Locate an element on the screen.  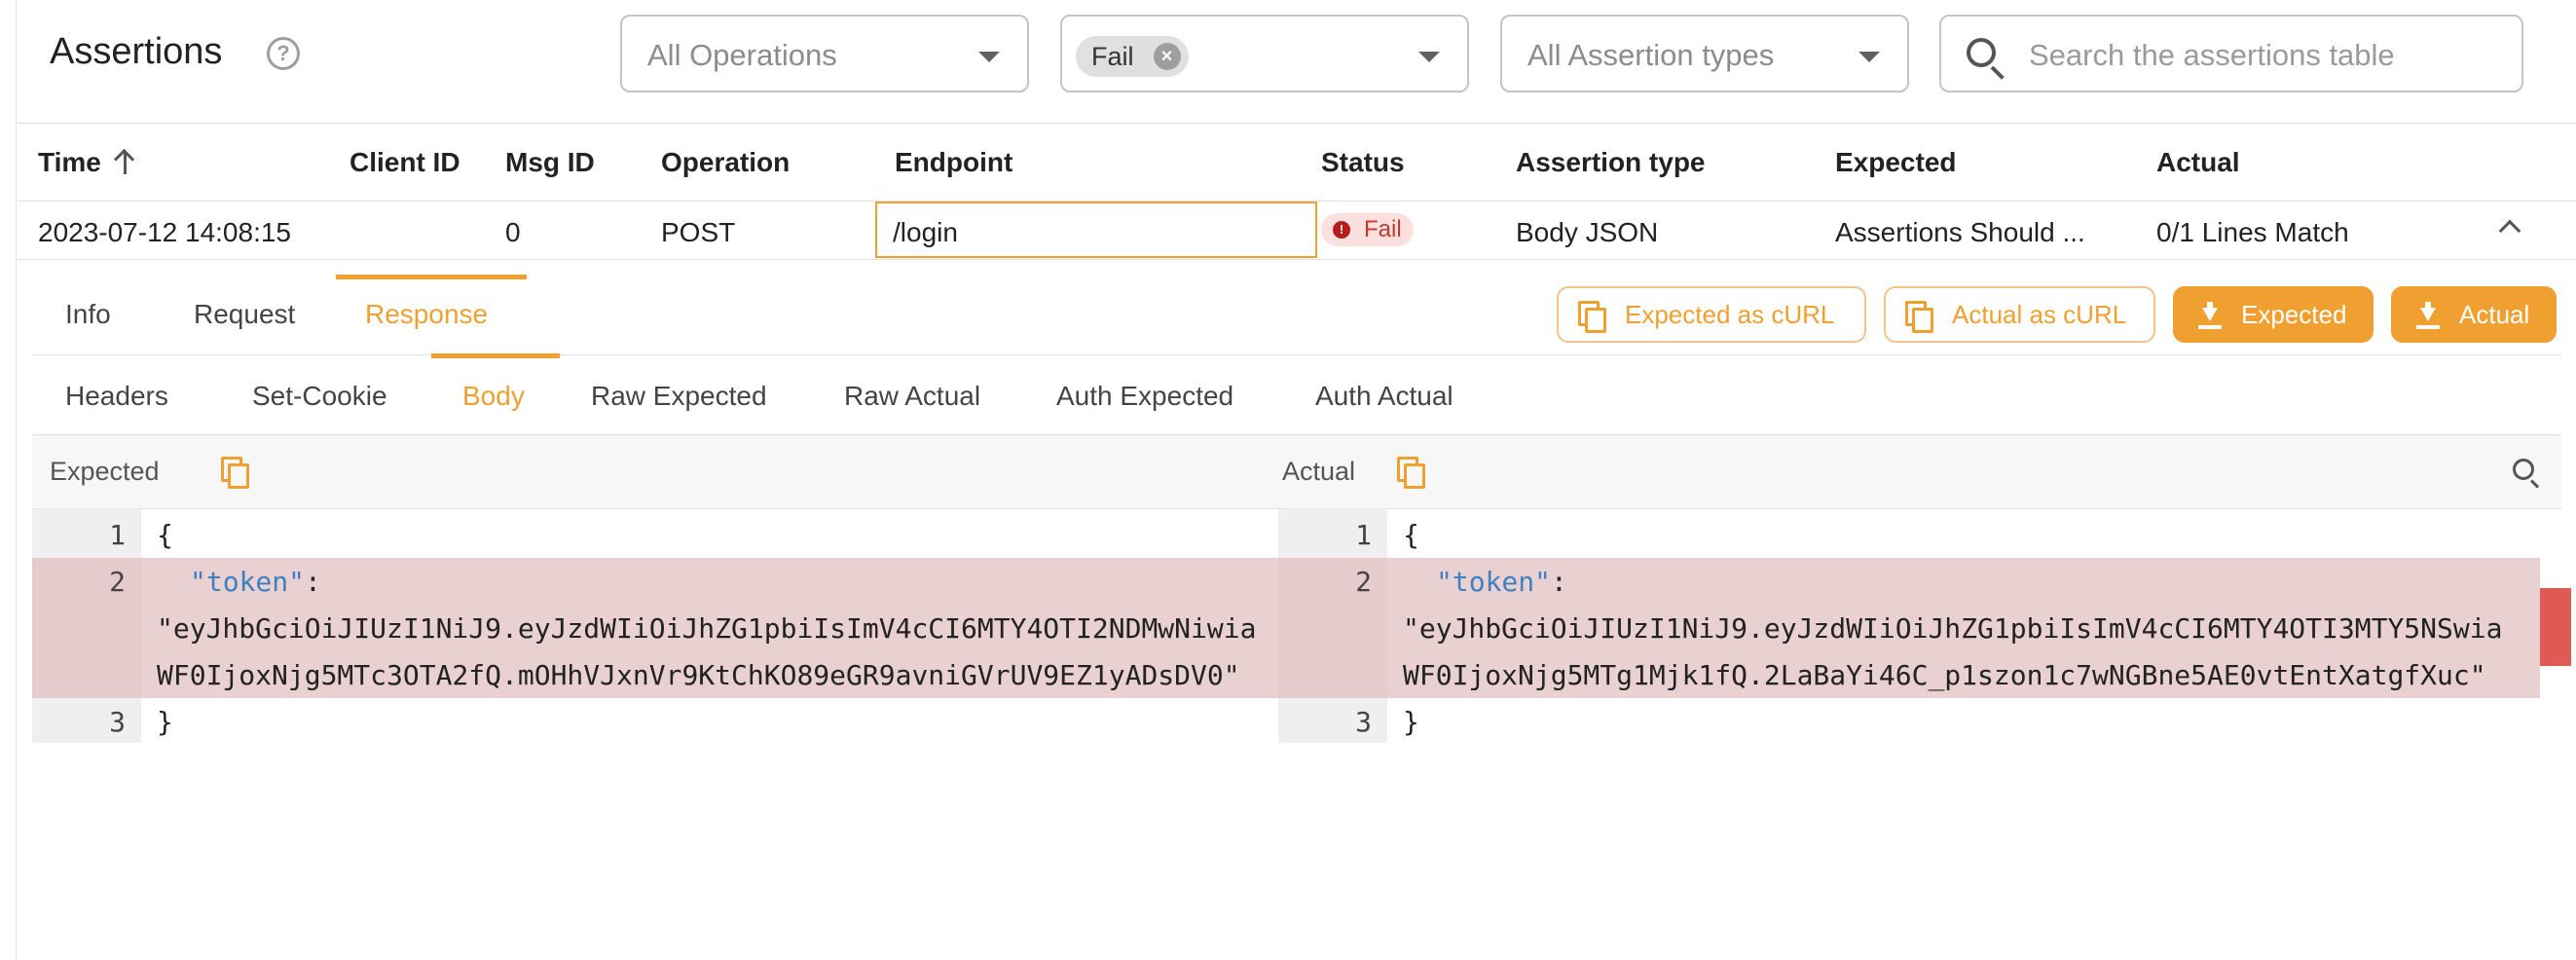
tab-request: Request is located at coordinates (244, 314).